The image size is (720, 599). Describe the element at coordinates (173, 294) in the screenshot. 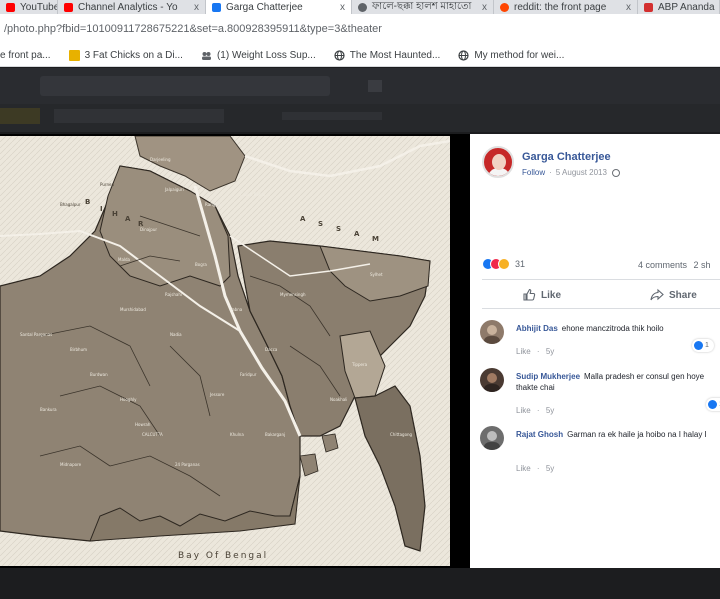

I see `map-label: Rajshahi` at that location.